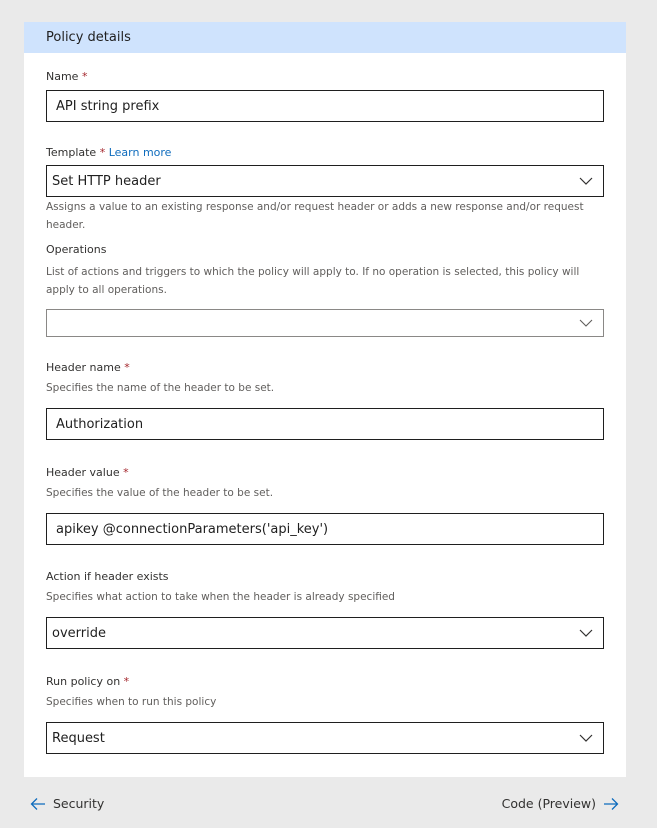  I want to click on learn-more-link: Learn more, so click(140, 152).